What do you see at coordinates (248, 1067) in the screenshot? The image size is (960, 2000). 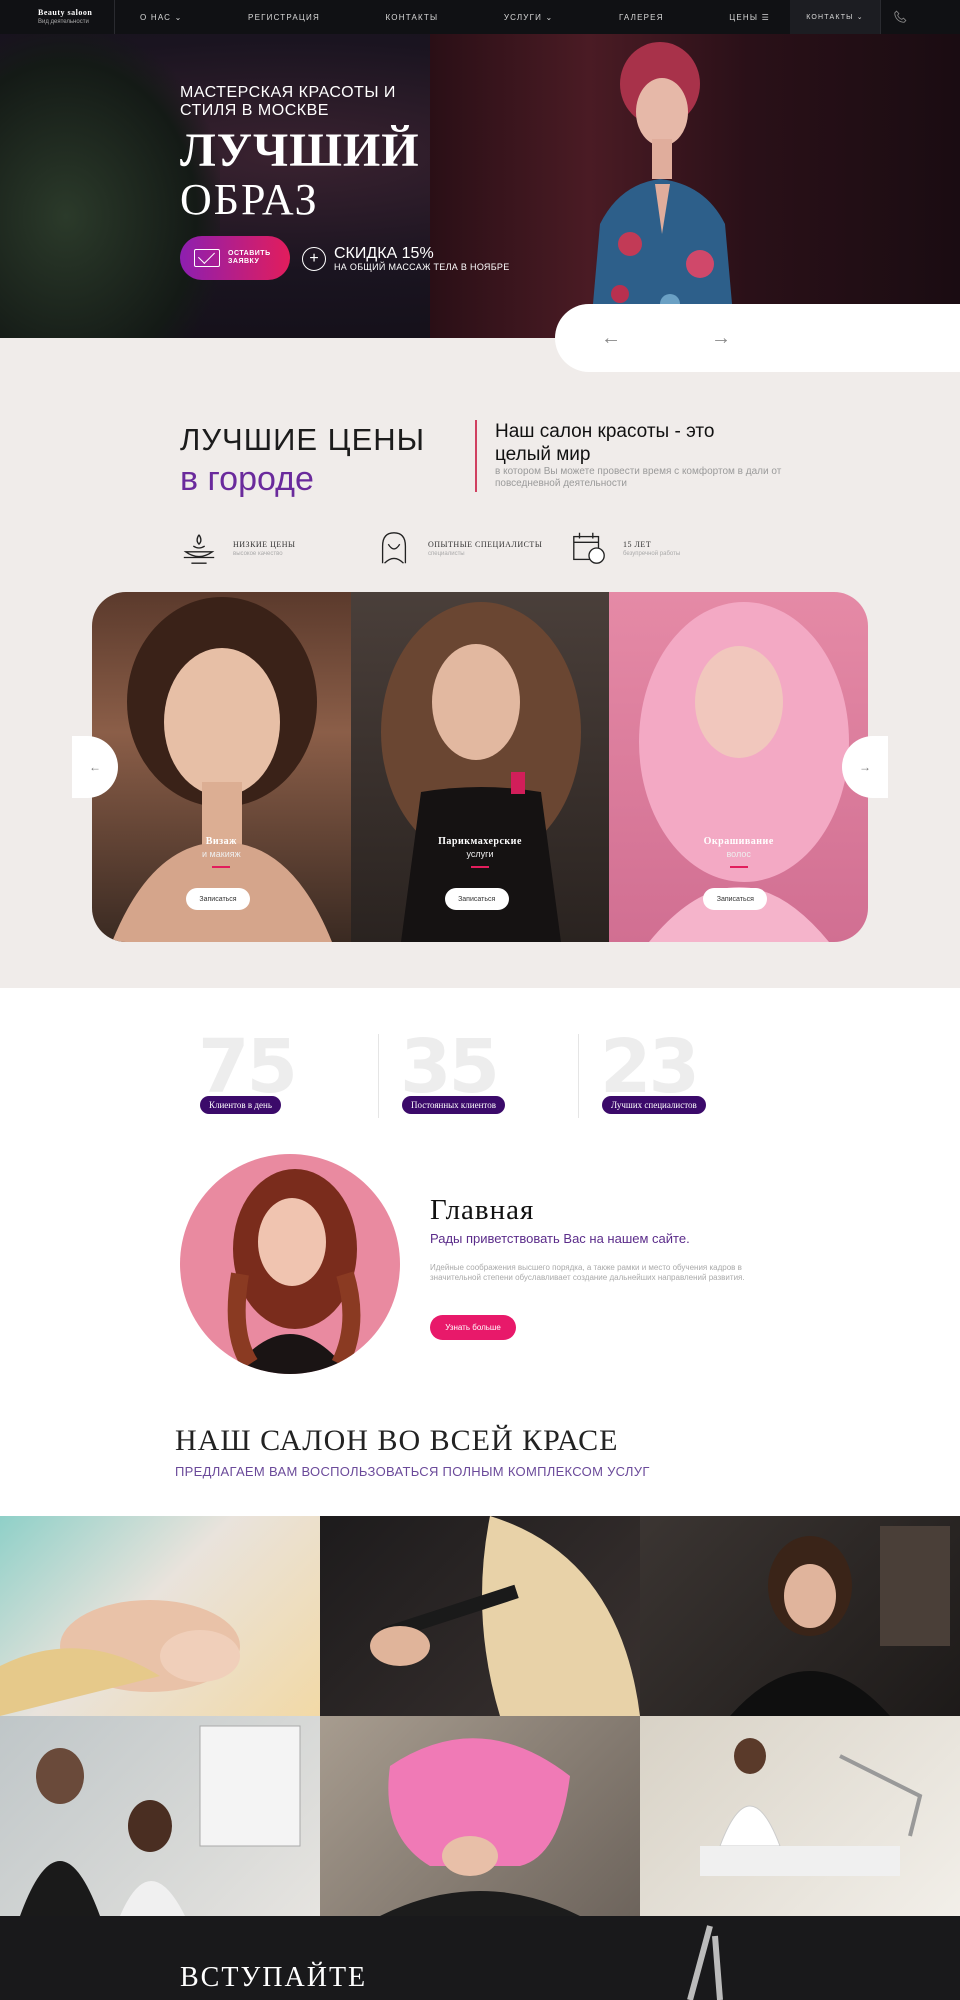 I see `stat-value: 75` at bounding box center [248, 1067].